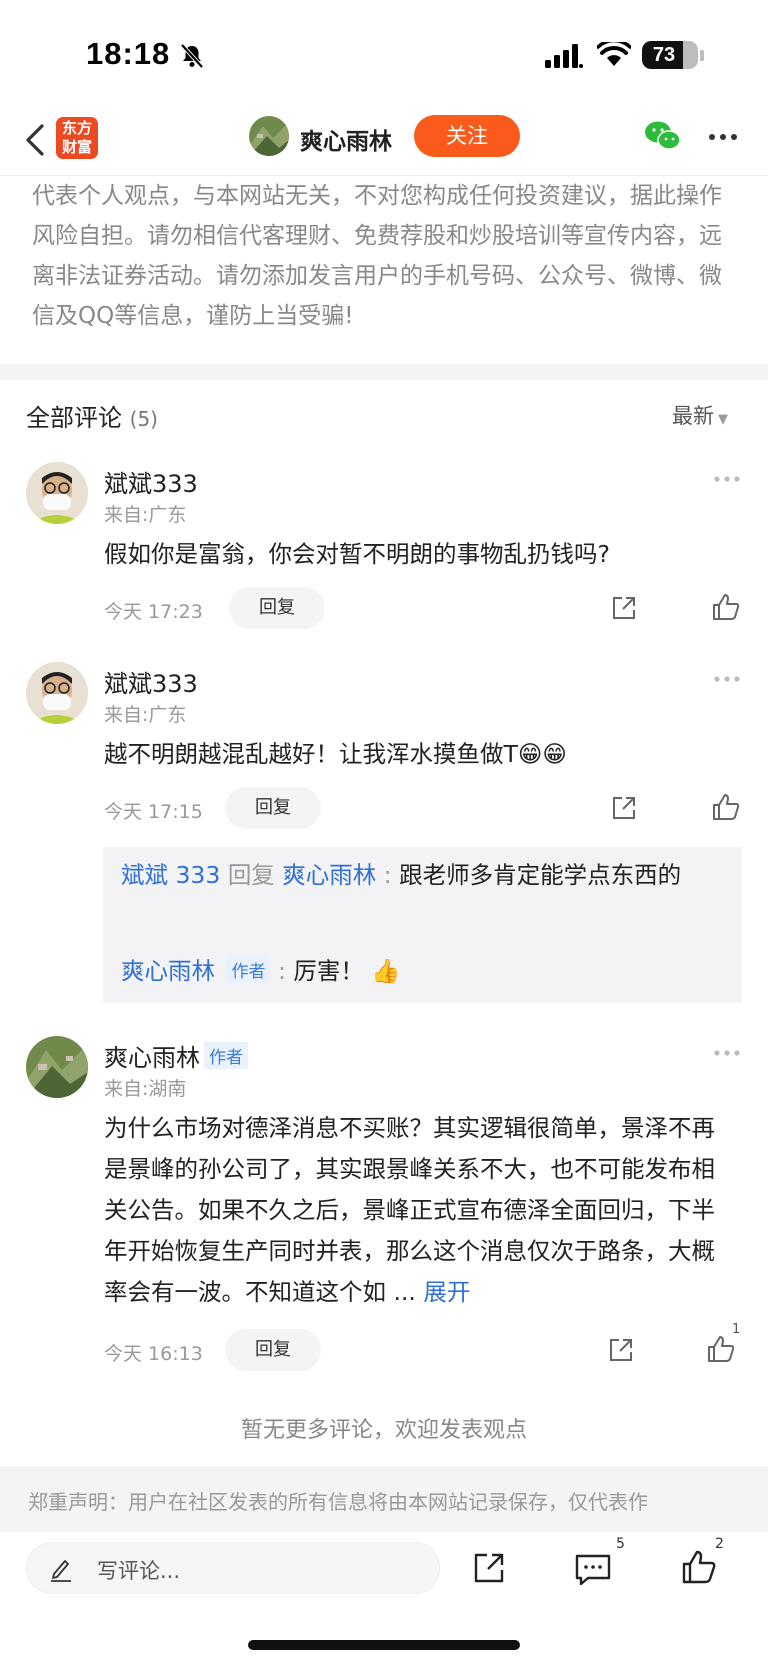 The image size is (768, 1669). What do you see at coordinates (335, 754) in the screenshot?
I see `comment-text: 越不明朗越混乱越好！让我浑水摸鱼做T😁😁` at bounding box center [335, 754].